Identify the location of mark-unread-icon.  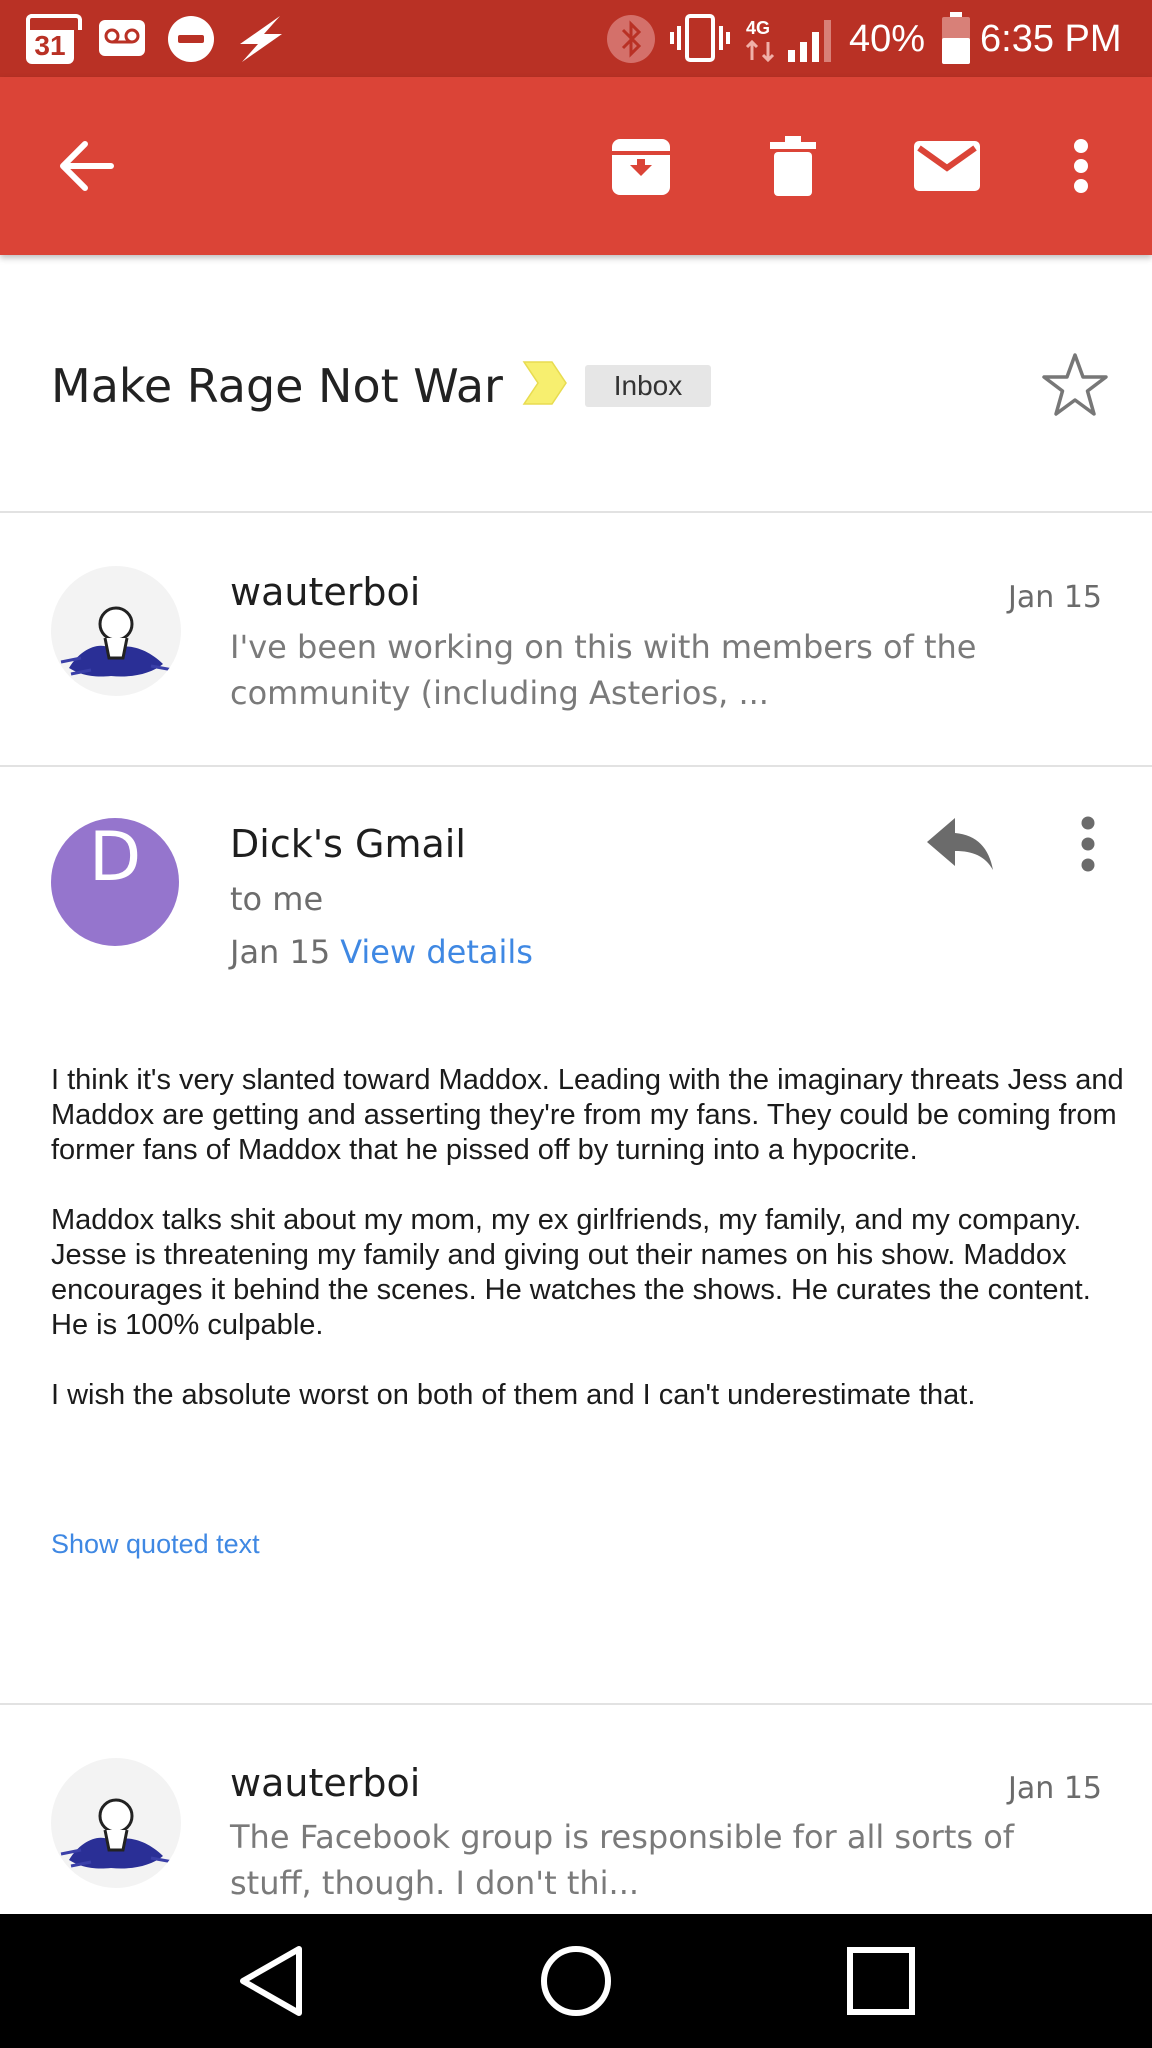
(947, 166).